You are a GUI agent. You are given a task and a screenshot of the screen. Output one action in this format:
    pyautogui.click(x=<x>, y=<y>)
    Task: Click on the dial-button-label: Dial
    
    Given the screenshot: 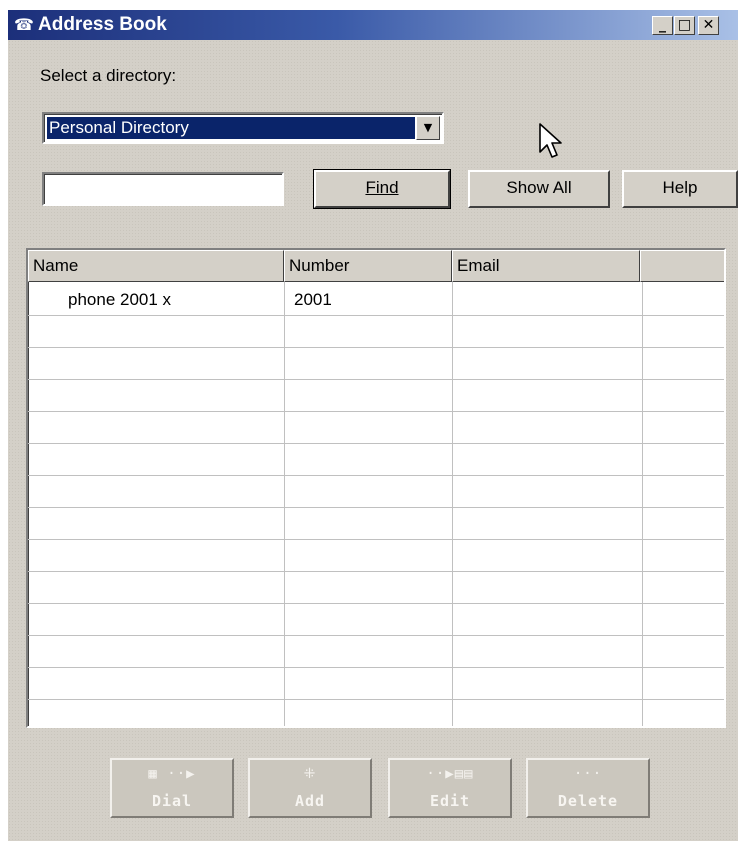 What is the action you would take?
    pyautogui.click(x=172, y=801)
    